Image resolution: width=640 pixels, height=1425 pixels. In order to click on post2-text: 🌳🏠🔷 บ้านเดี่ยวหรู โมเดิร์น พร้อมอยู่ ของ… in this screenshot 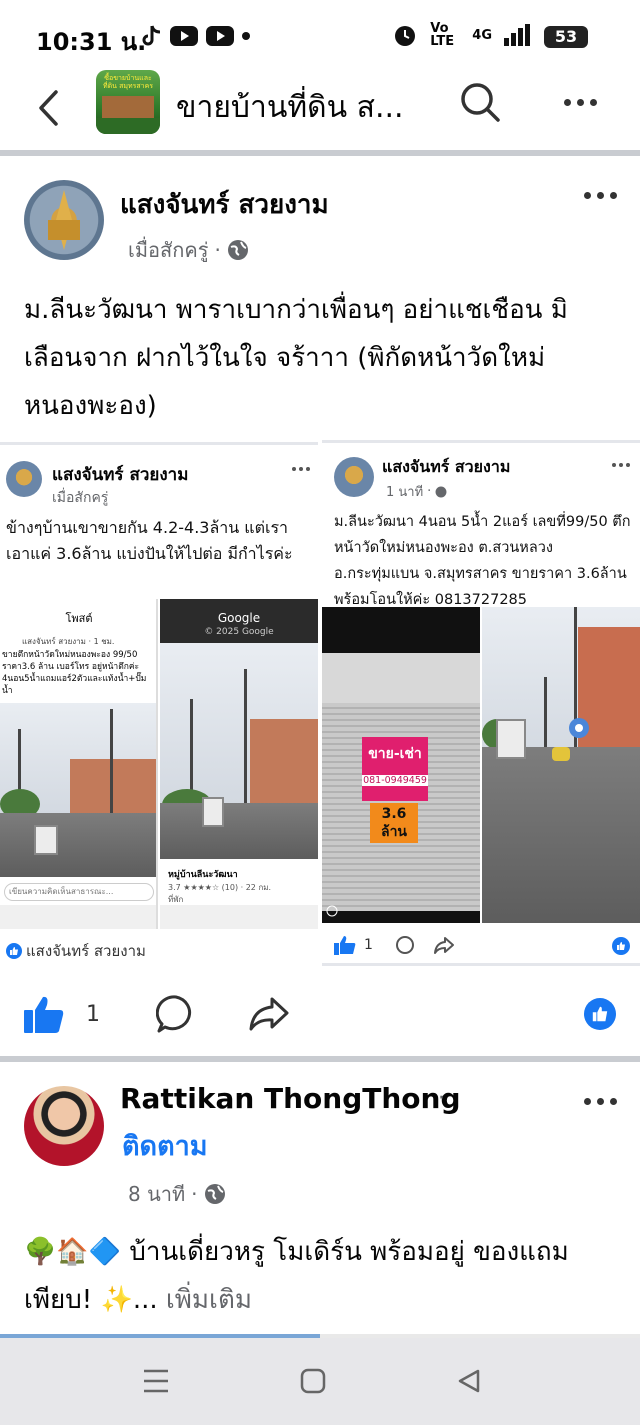, I will do `click(296, 1276)`.